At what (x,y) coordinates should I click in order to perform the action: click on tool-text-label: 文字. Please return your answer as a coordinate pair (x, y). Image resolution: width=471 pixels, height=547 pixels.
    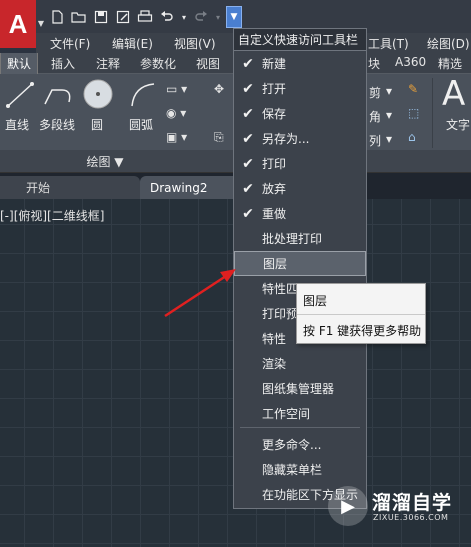
    Looking at the image, I should click on (458, 124).